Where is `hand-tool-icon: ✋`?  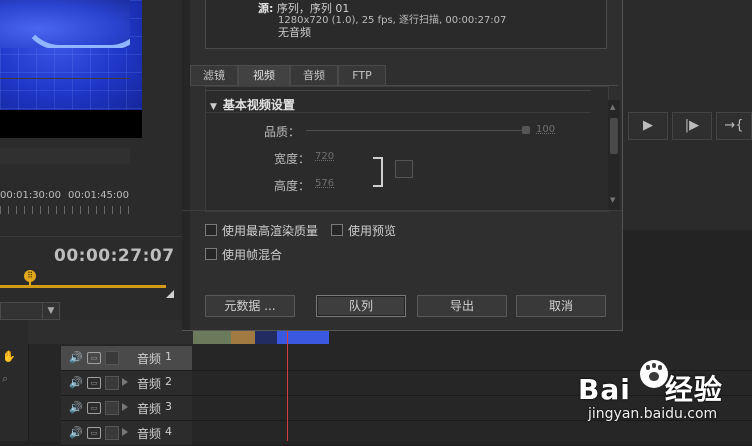 hand-tool-icon: ✋ is located at coordinates (9, 357).